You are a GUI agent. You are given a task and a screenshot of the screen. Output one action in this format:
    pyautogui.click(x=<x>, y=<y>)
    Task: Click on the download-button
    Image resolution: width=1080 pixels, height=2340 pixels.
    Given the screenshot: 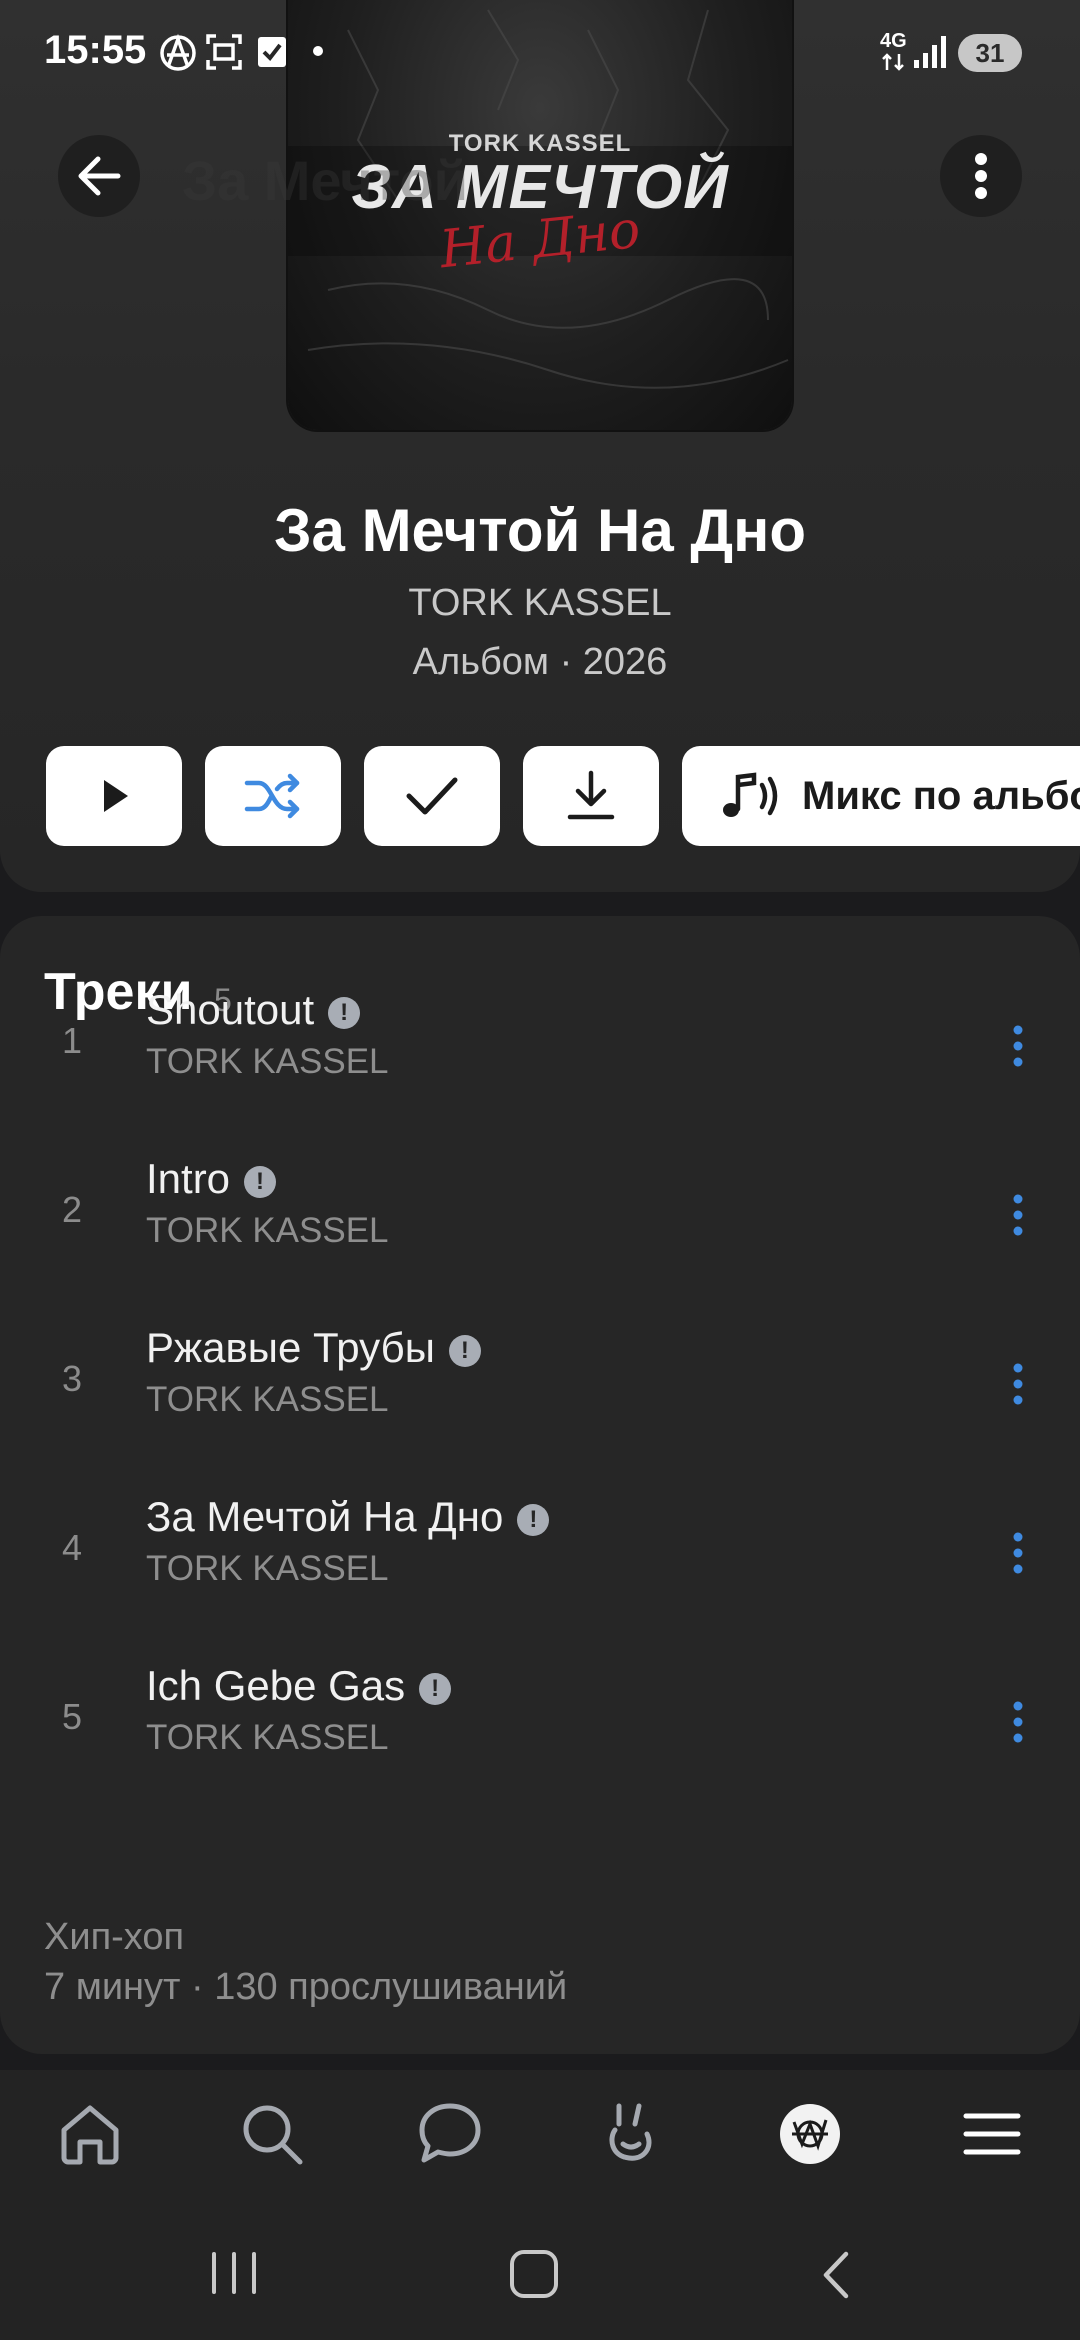 What is the action you would take?
    pyautogui.click(x=591, y=796)
    